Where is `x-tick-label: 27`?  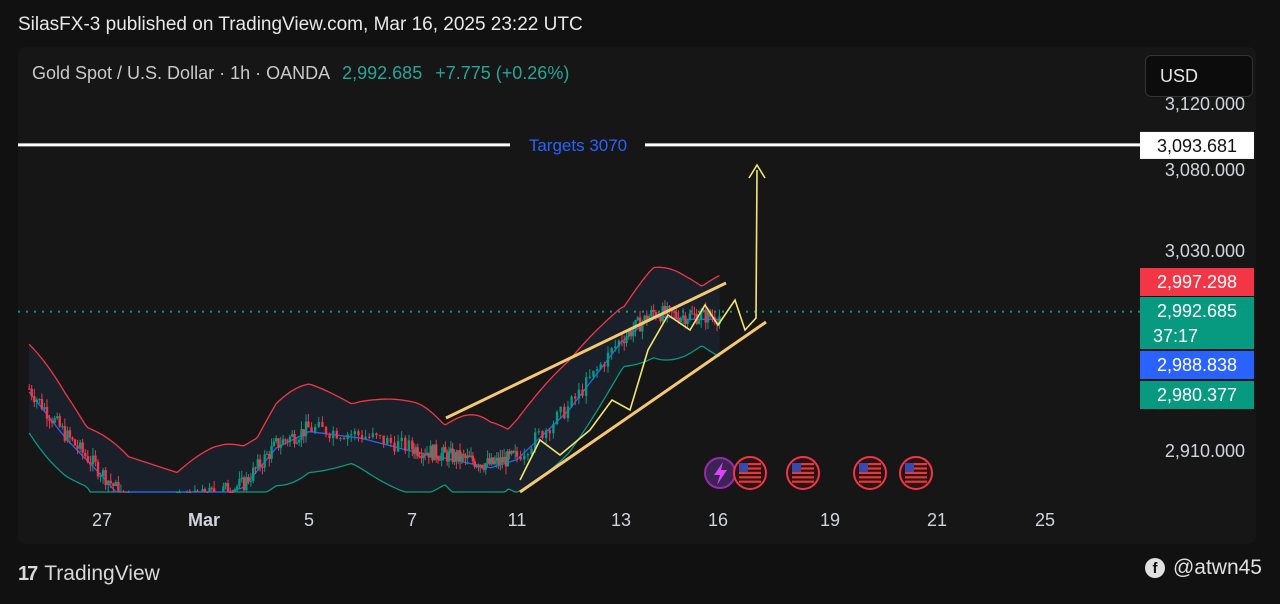
x-tick-label: 27 is located at coordinates (102, 520).